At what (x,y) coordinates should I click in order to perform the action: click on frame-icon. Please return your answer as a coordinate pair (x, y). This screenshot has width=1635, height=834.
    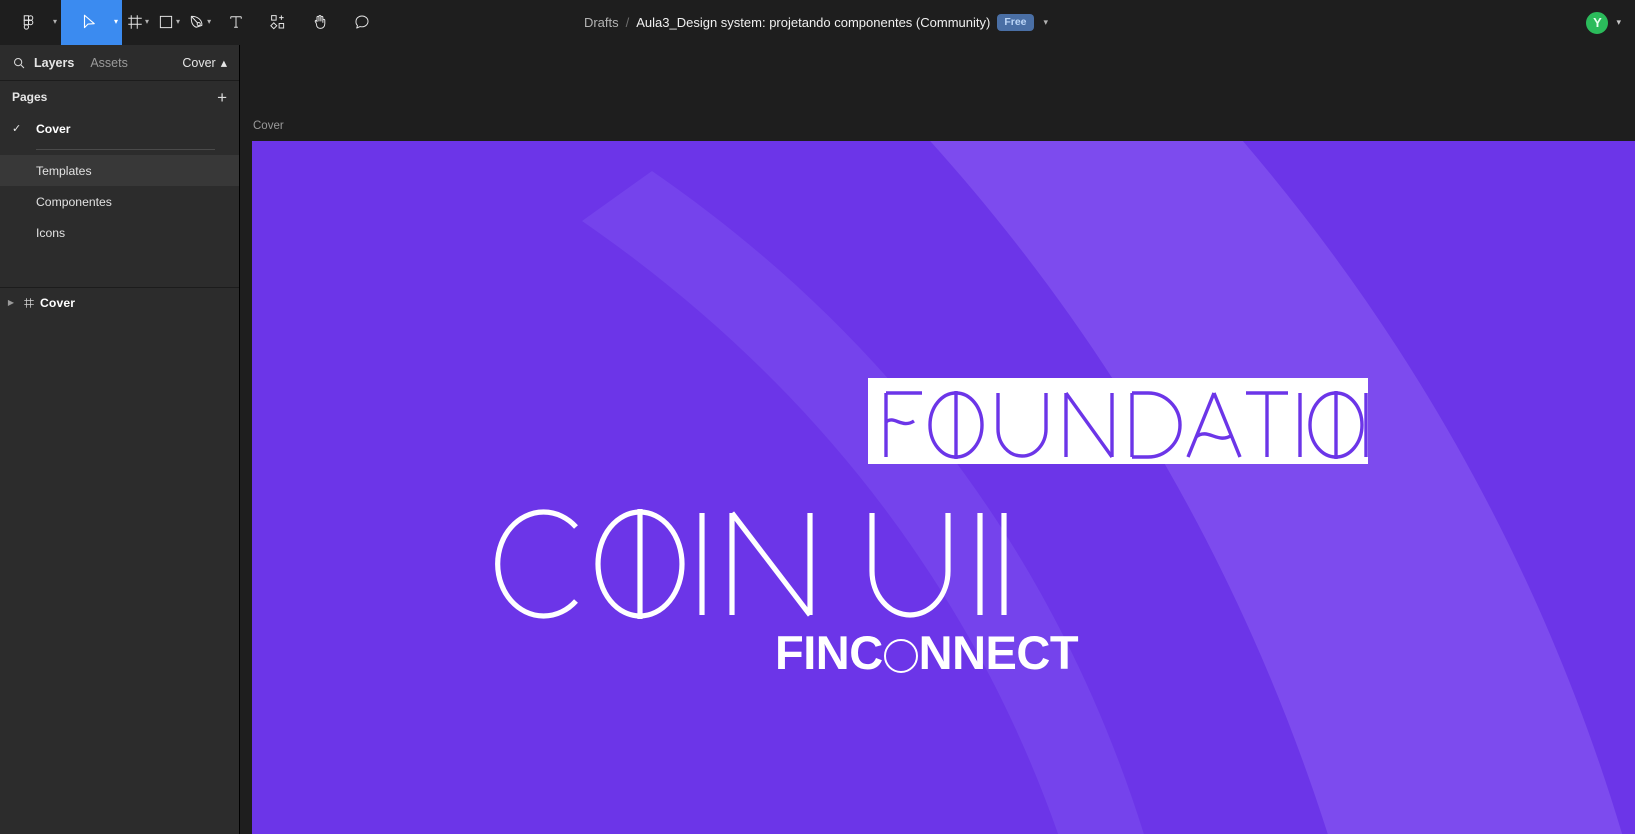
    Looking at the image, I should click on (29, 303).